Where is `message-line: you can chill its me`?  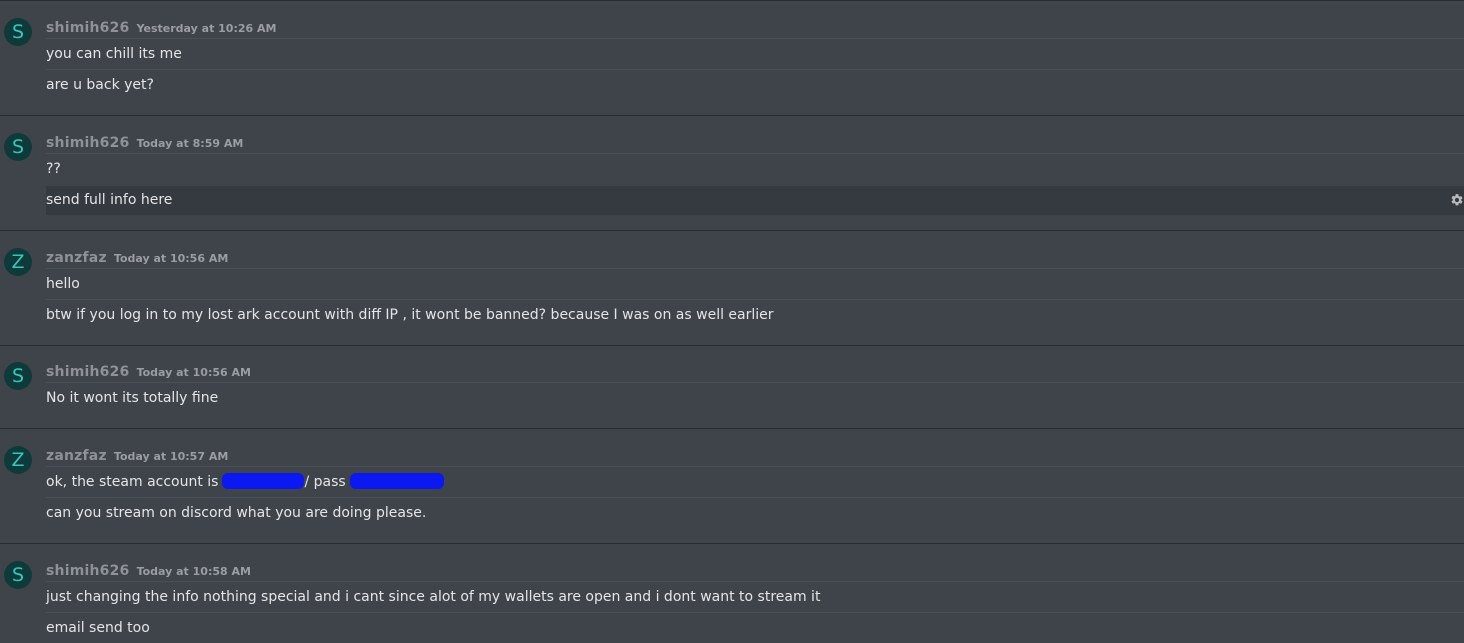
message-line: you can chill its me is located at coordinates (755, 54).